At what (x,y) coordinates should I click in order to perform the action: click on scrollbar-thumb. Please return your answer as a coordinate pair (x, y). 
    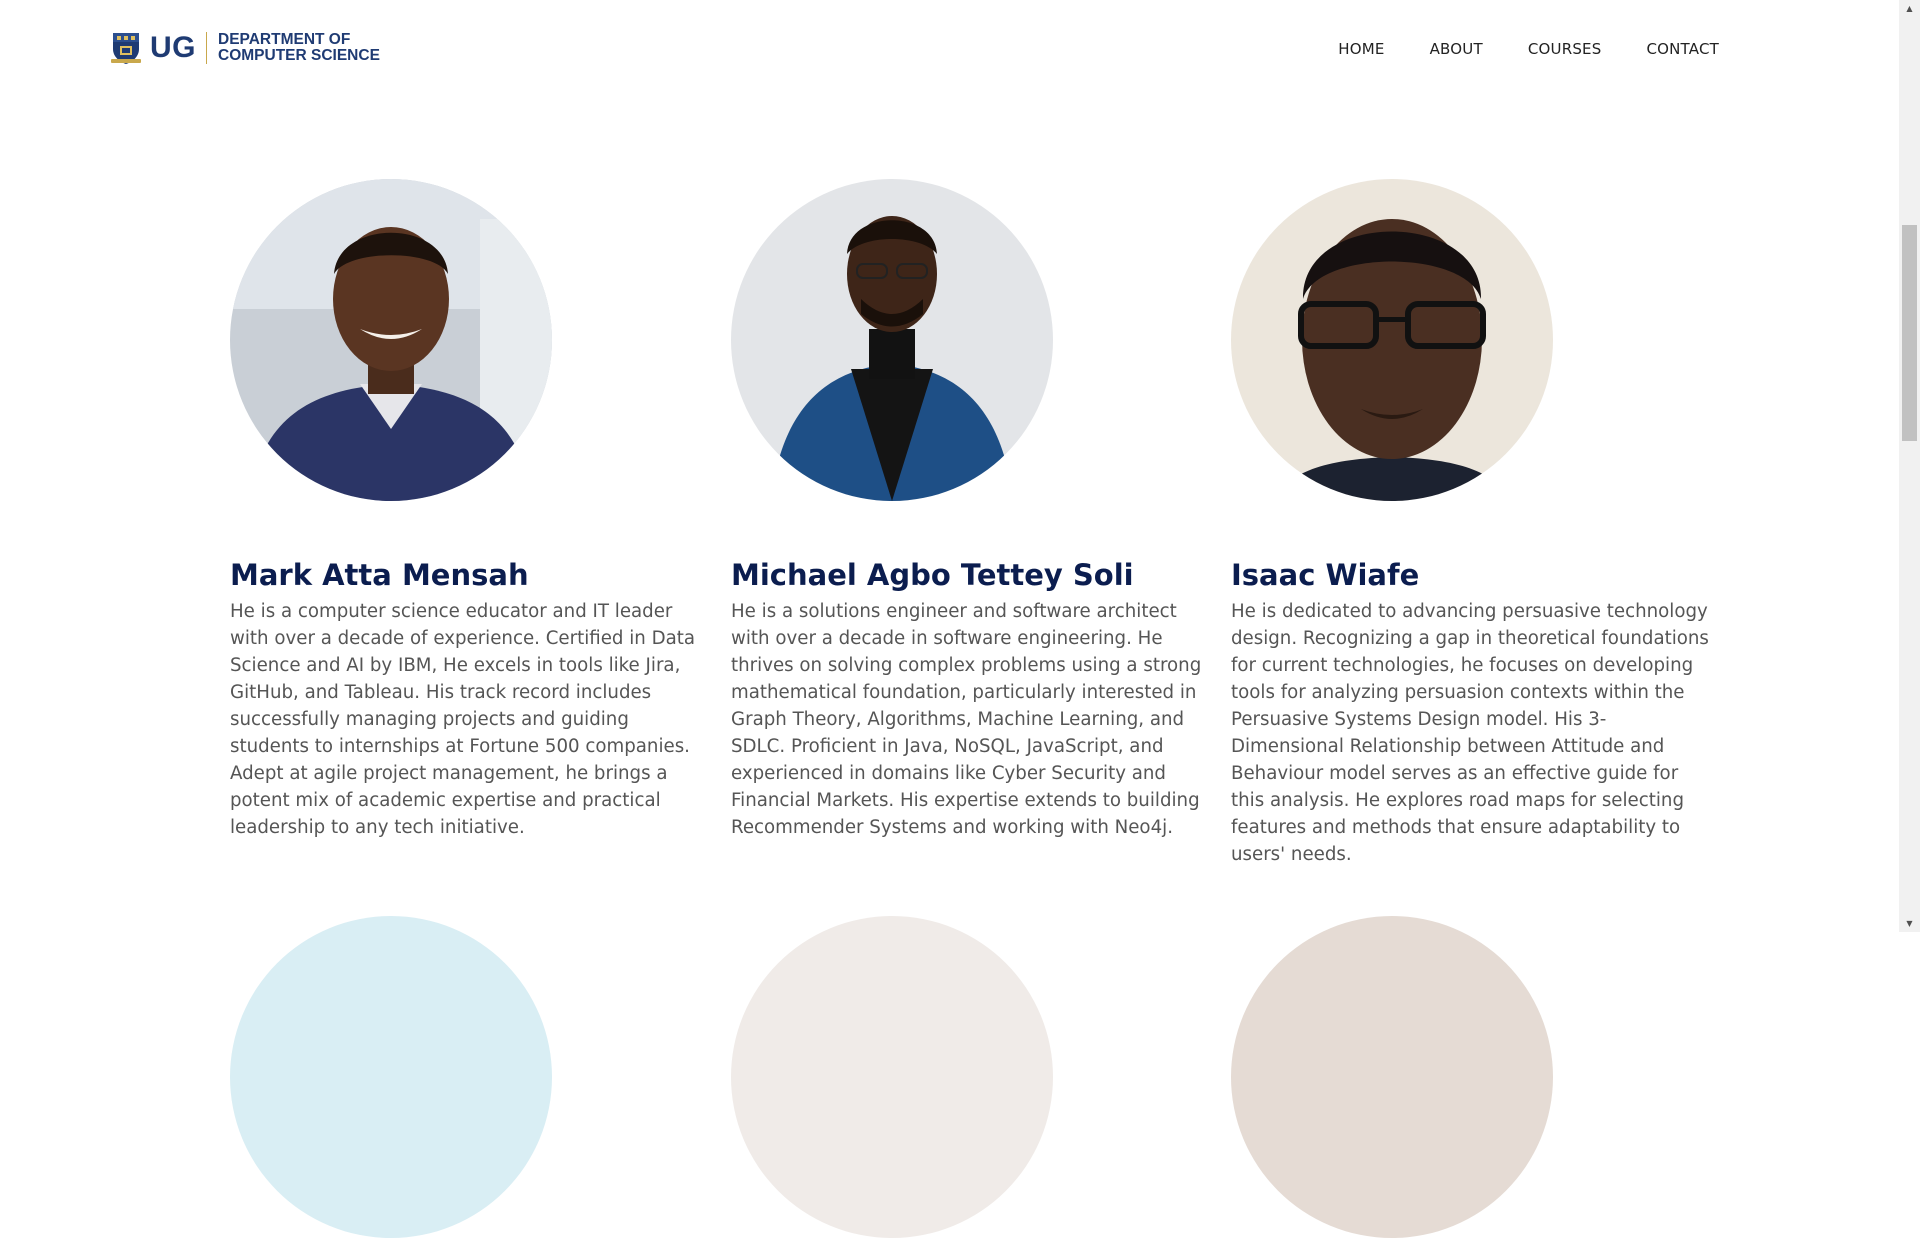
    Looking at the image, I should click on (1909, 333).